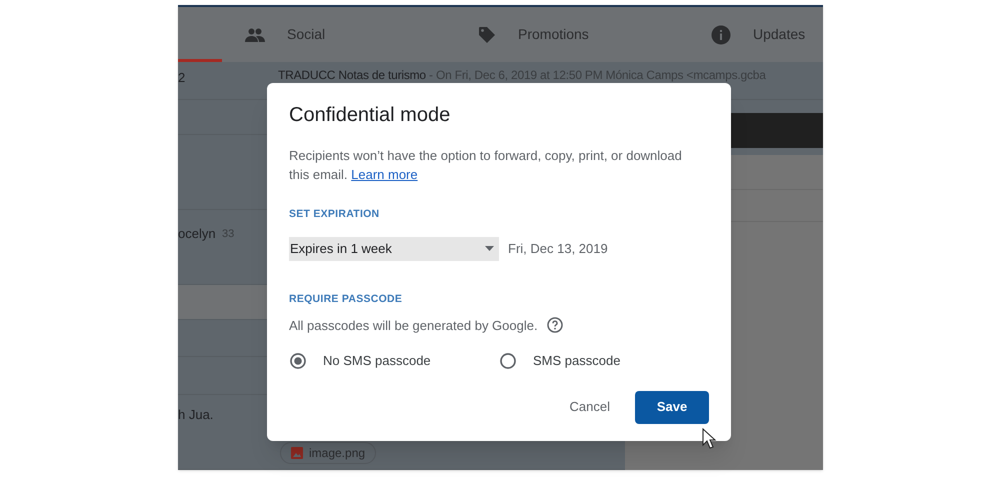 The height and width of the screenshot is (477, 1000). What do you see at coordinates (196, 415) in the screenshot?
I see `sender-name: h Jua.` at bounding box center [196, 415].